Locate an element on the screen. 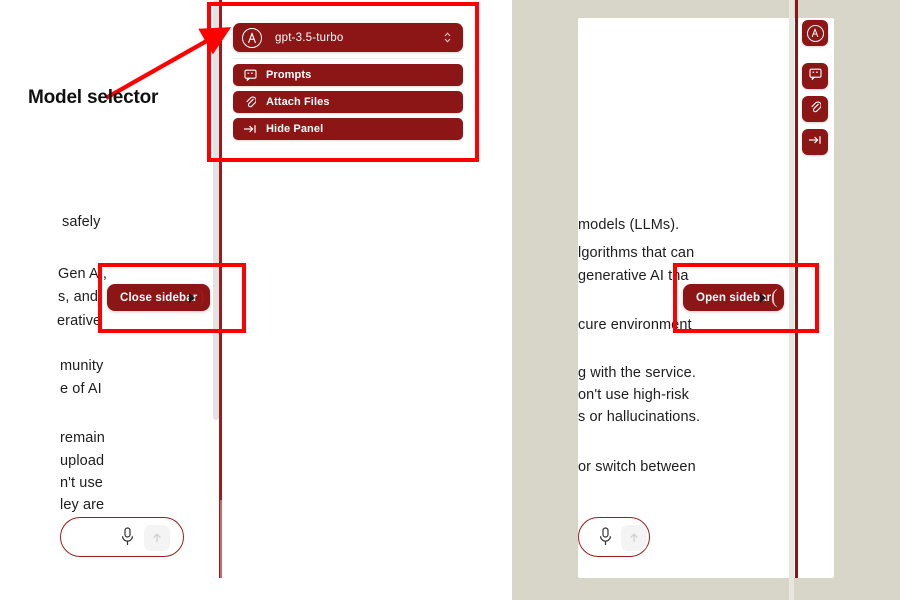 This screenshot has height=600, width=900. annotation-label-model-selector: Model selector is located at coordinates (93, 97).